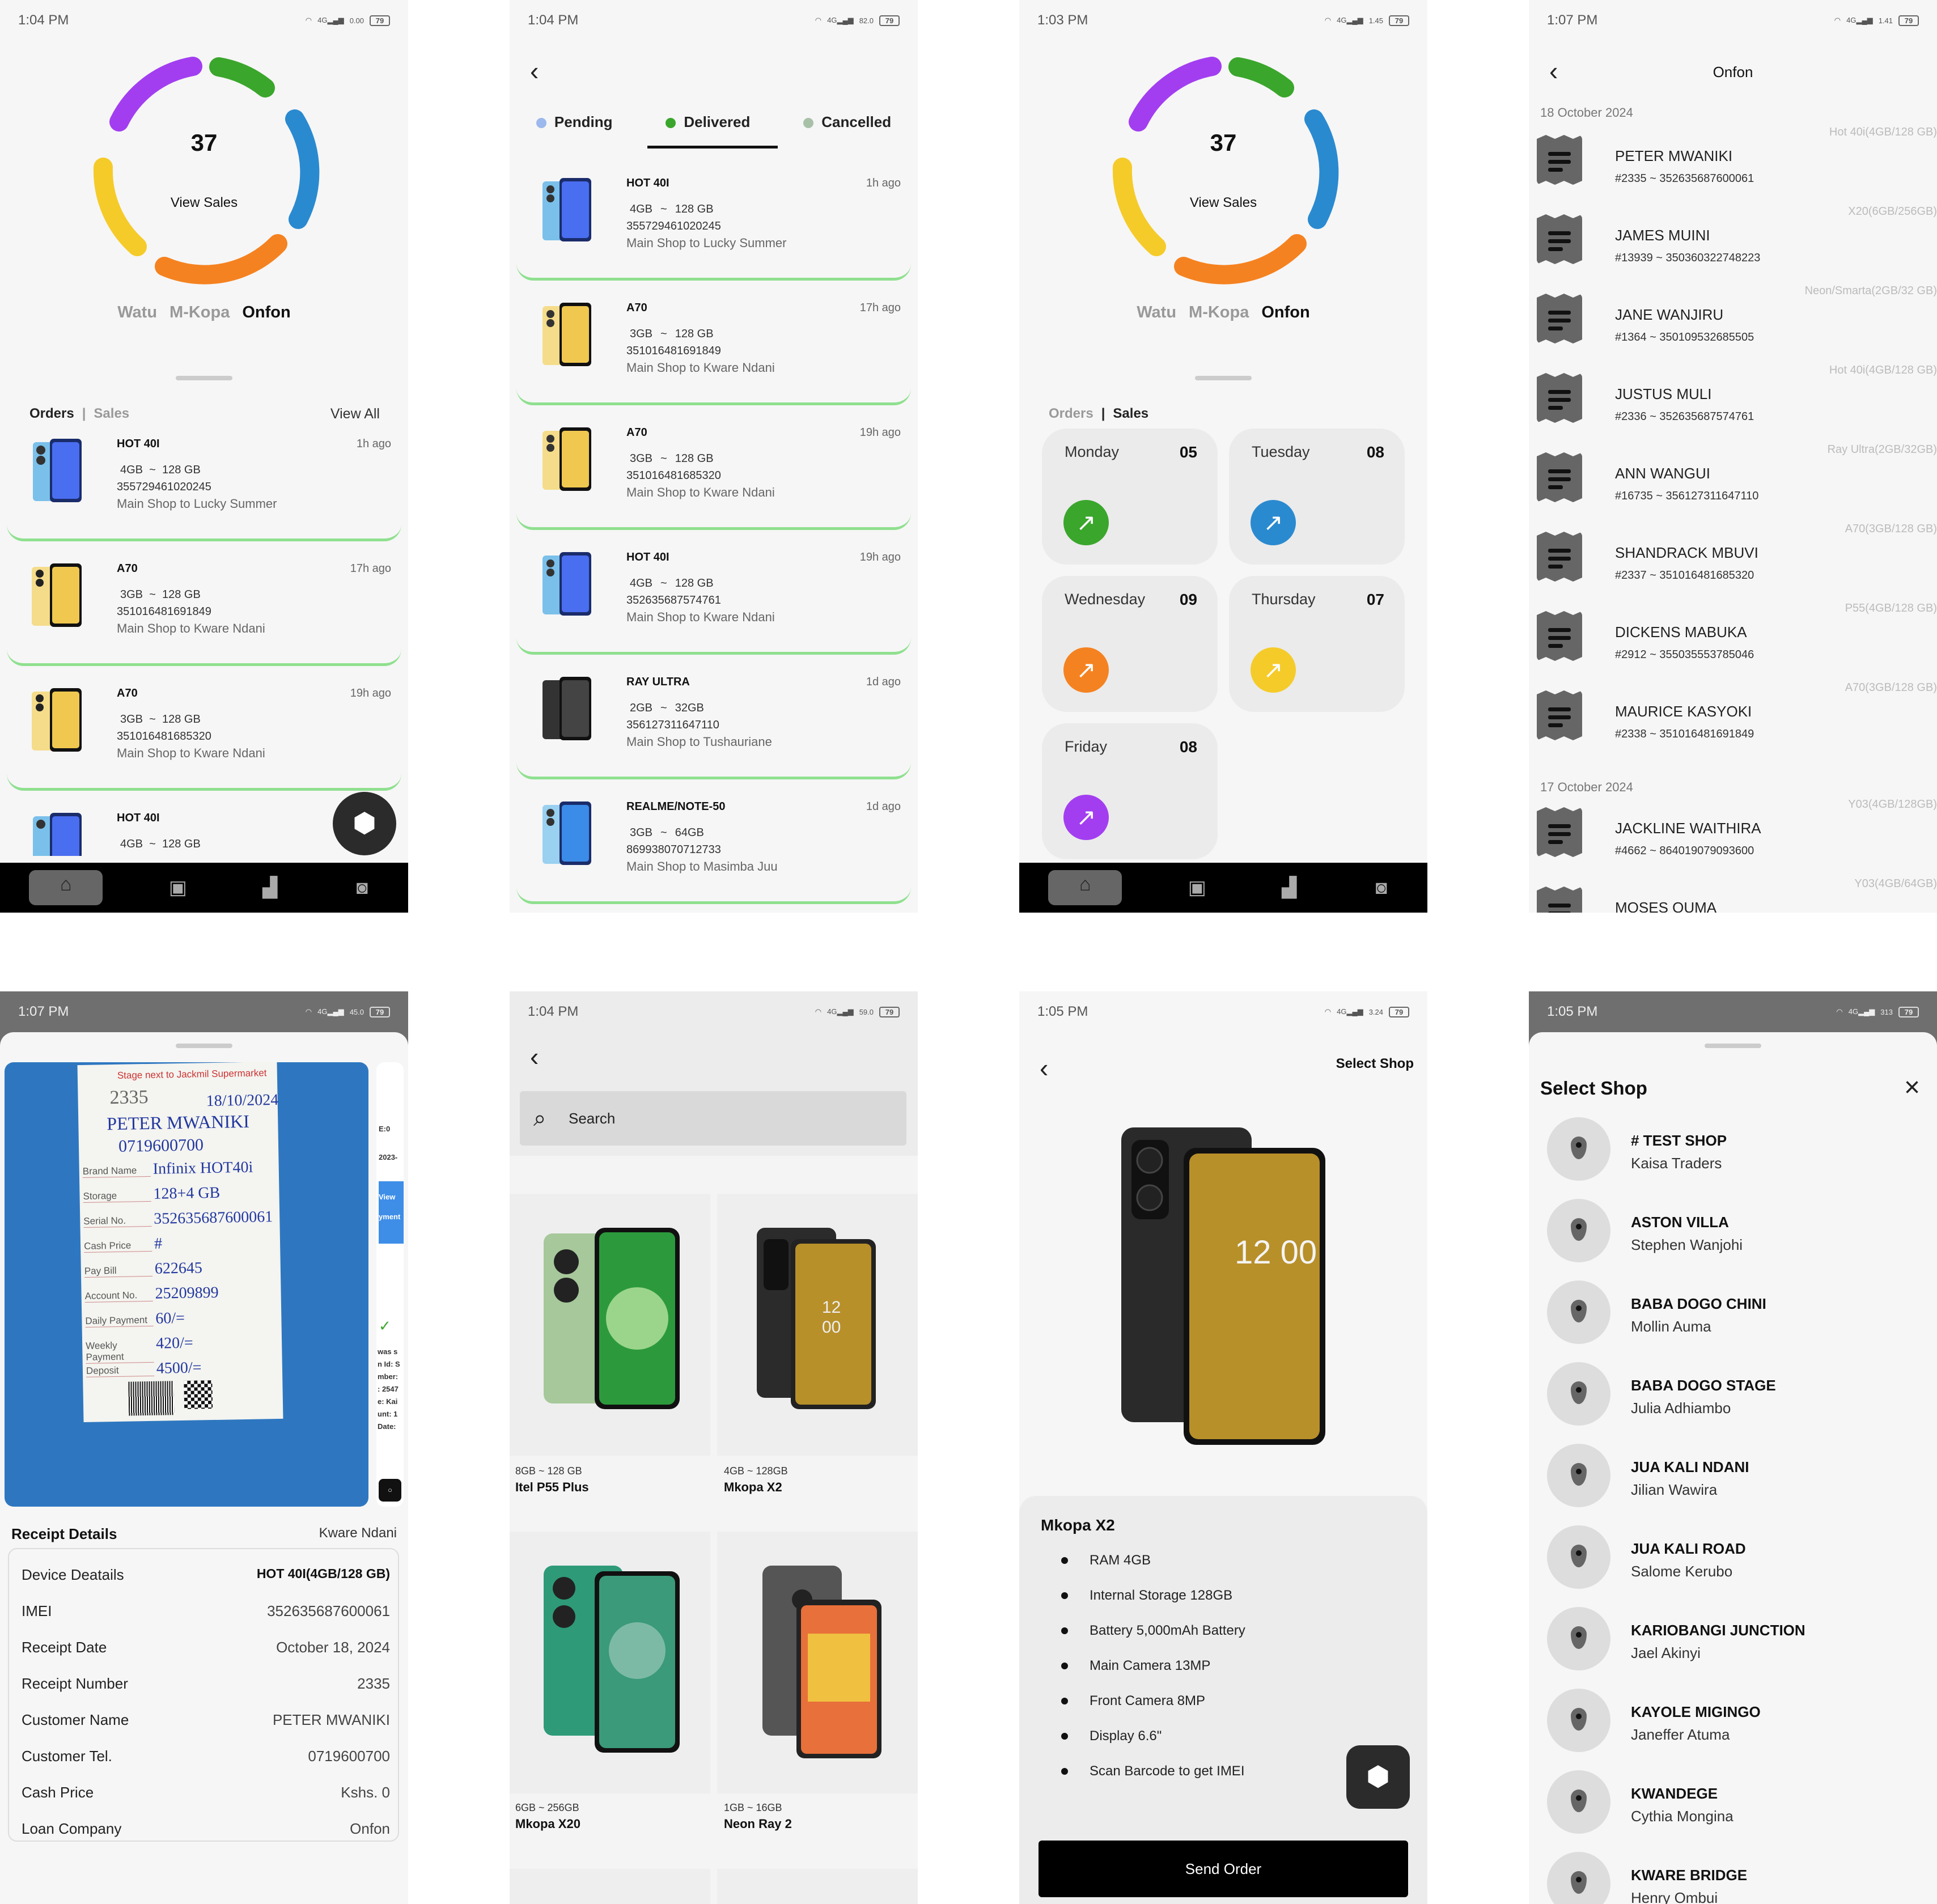 The width and height of the screenshot is (1937, 1904). What do you see at coordinates (1328, 1011) in the screenshot?
I see `wifi-icon: ◠` at bounding box center [1328, 1011].